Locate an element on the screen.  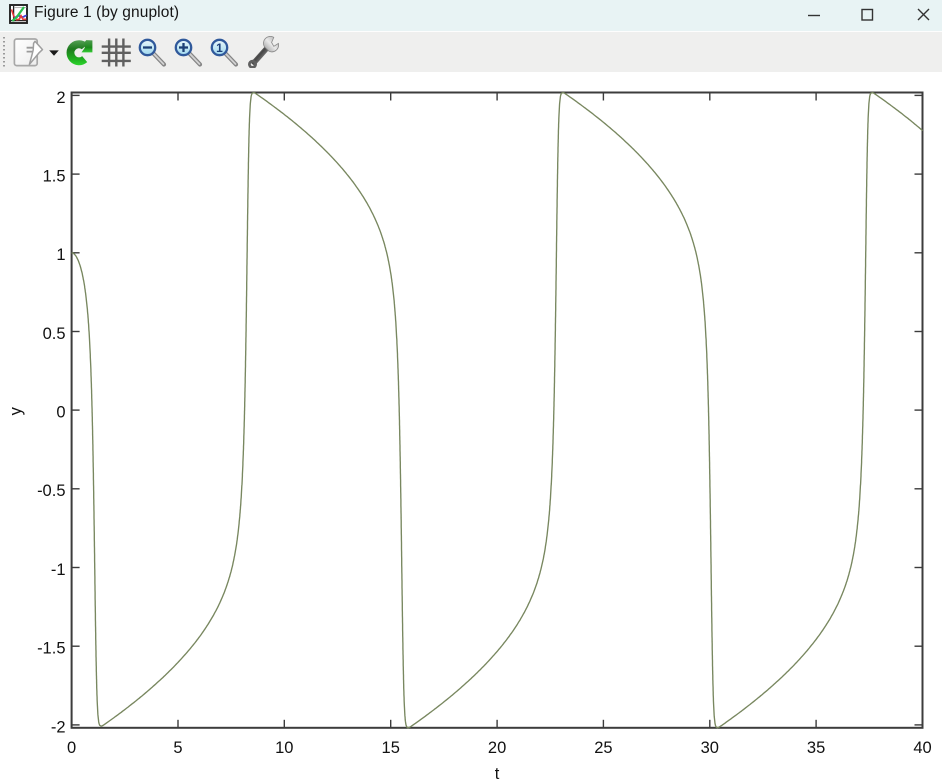
svg-text: 20 is located at coordinates (497, 748).